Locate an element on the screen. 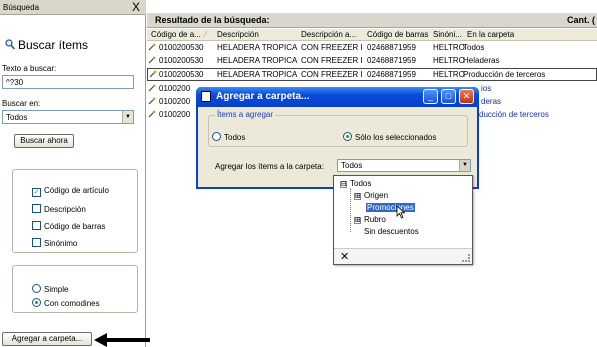 The height and width of the screenshot is (347, 597). checkbox-article-code: ✓ Código de artículo is located at coordinates (70, 191).